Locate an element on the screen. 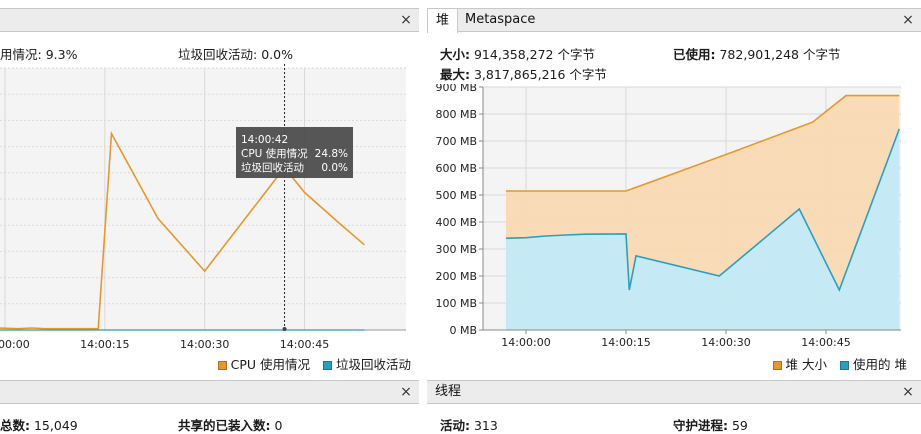 The image size is (921, 434). chart-tooltip: 14:00:42CPU 使用情况 24.8% 垃圾回收活动 0.0% is located at coordinates (294, 152).